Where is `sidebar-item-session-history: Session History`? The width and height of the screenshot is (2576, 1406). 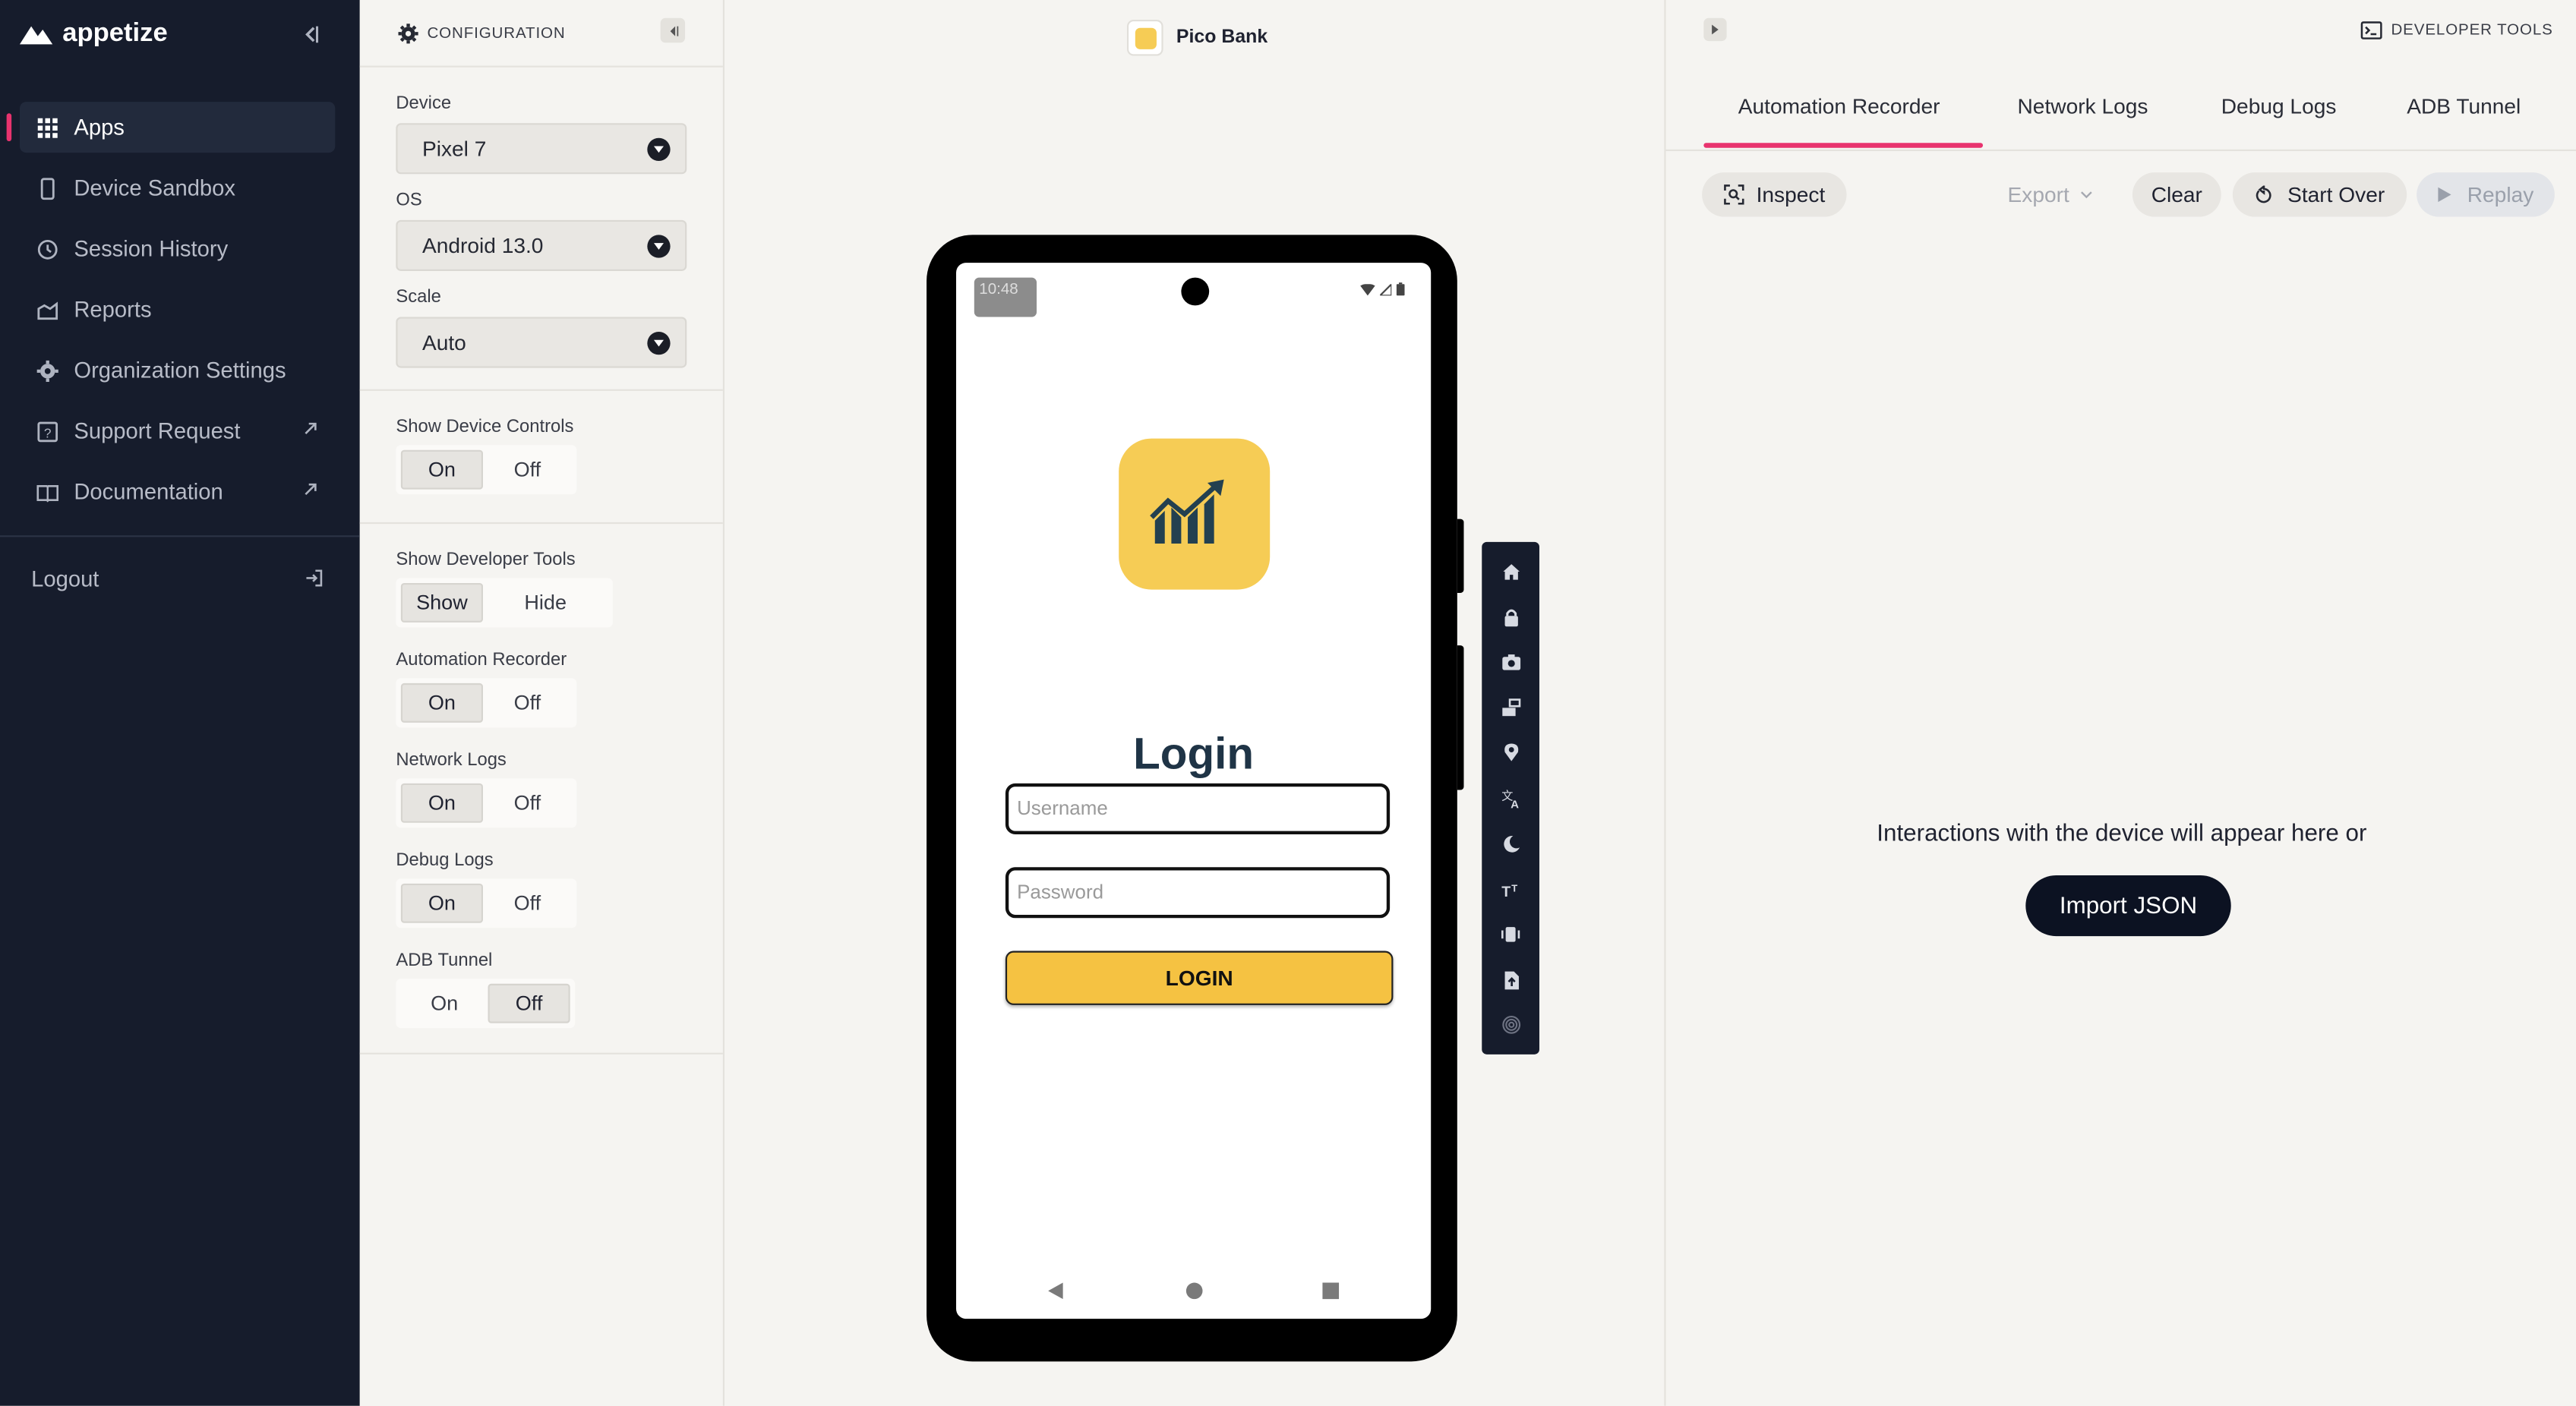
sidebar-item-session-history: Session History is located at coordinates (177, 248).